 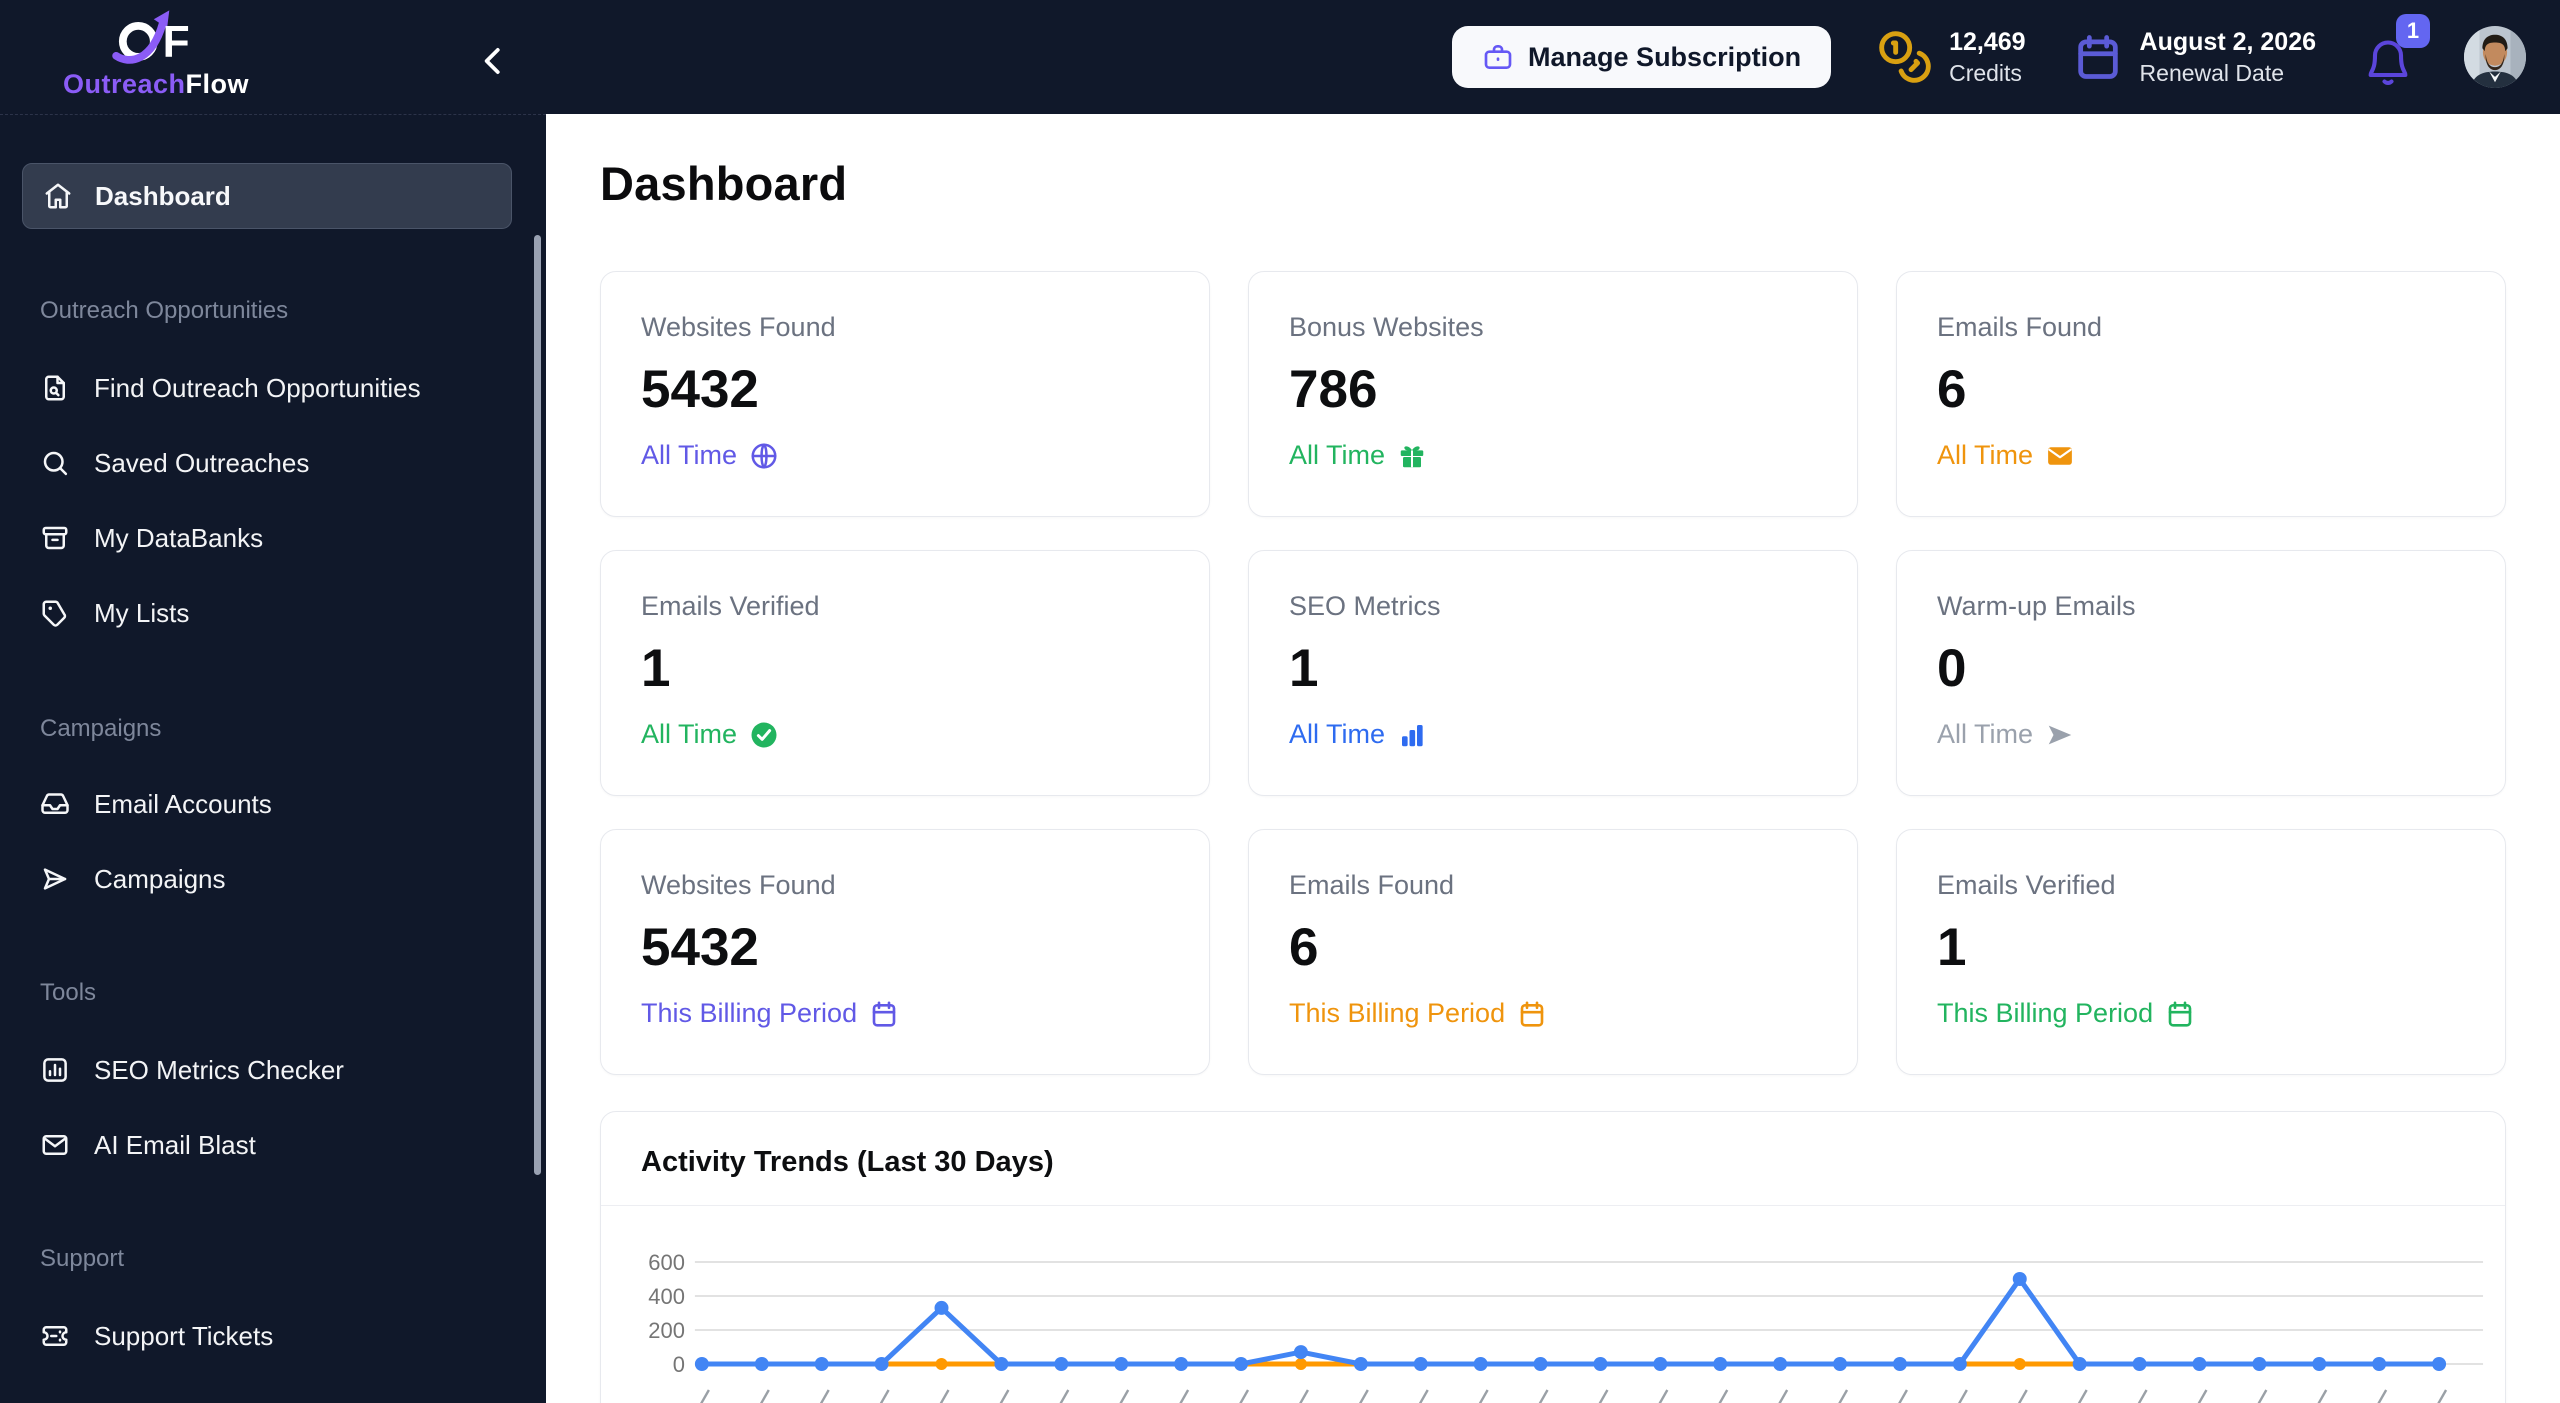 What do you see at coordinates (730, 606) in the screenshot?
I see `stat-card-title: Emails Verified` at bounding box center [730, 606].